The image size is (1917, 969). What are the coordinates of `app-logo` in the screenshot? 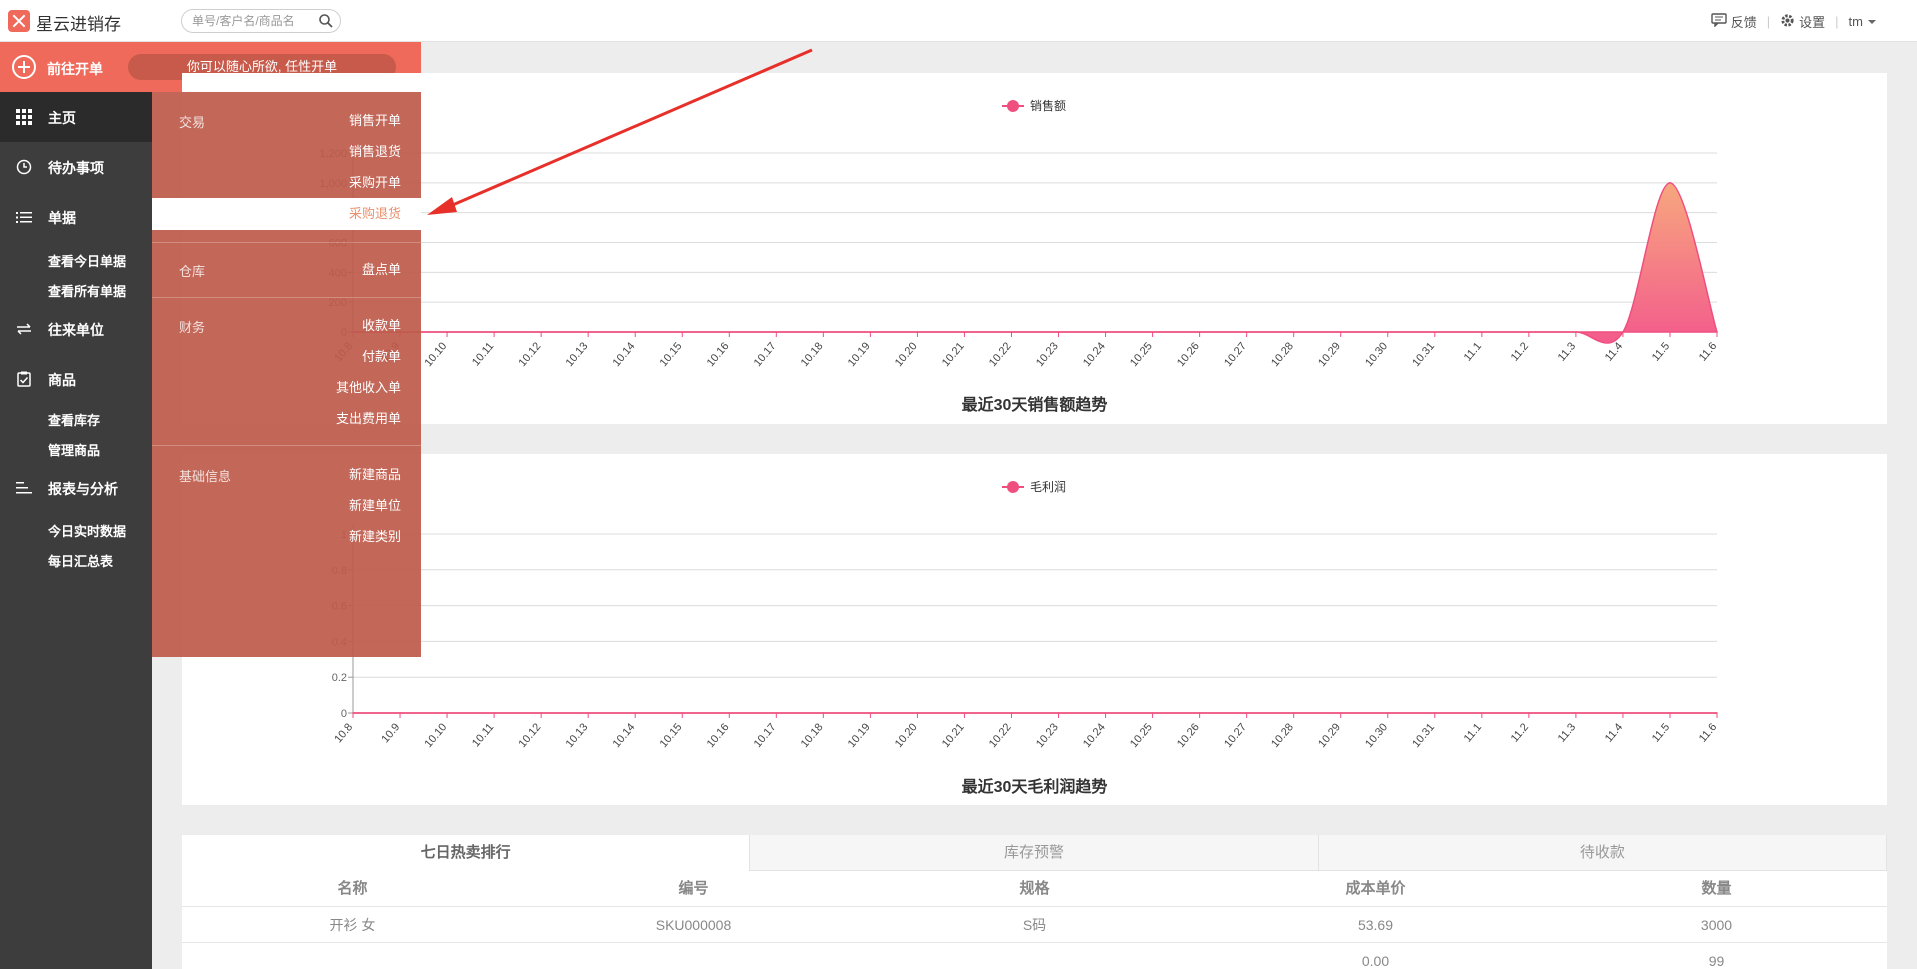 It's located at (19, 21).